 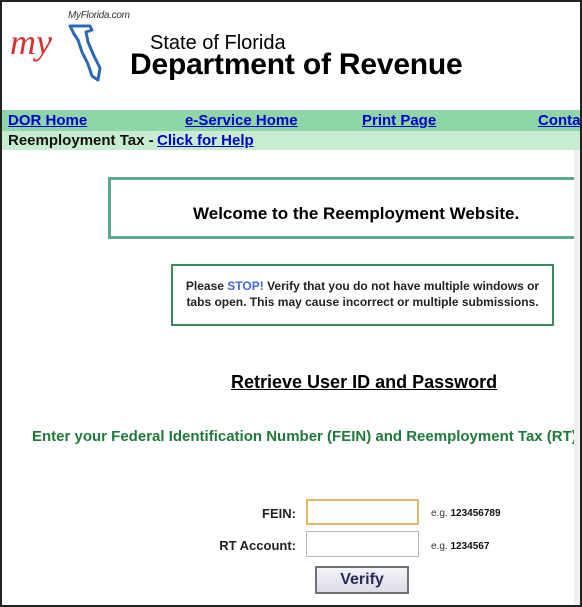 What do you see at coordinates (439, 546) in the screenshot?
I see `rt-hint-prefix: e.g.` at bounding box center [439, 546].